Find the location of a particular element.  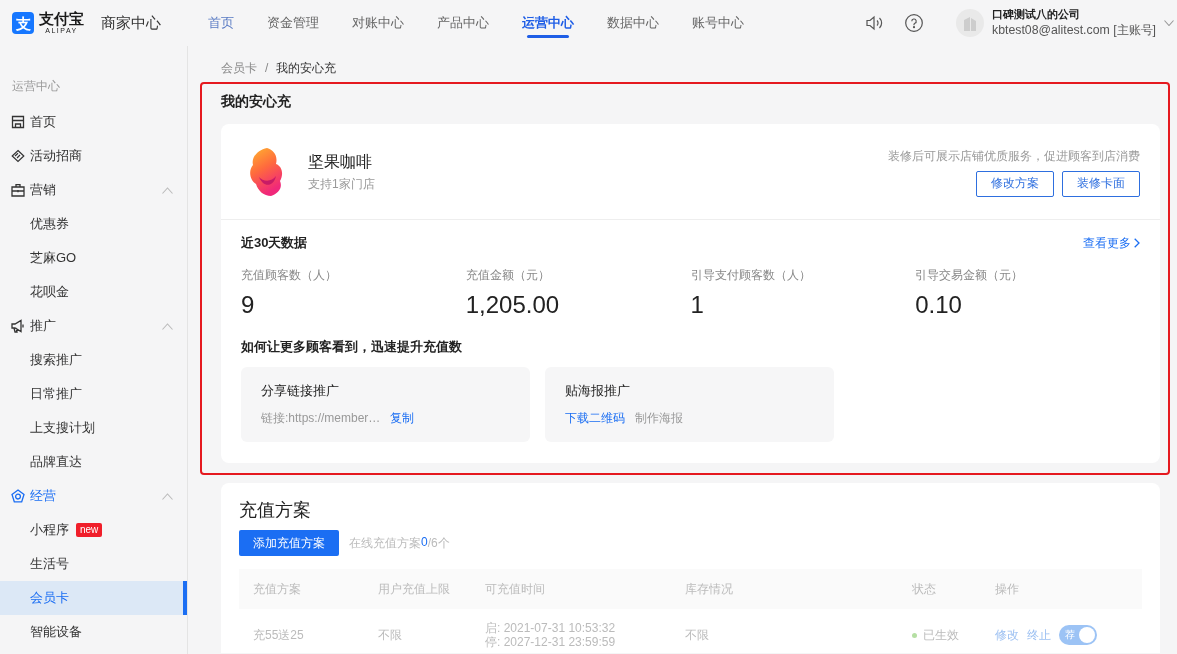

sidebar-subitem: 花呗金 is located at coordinates (93, 292).